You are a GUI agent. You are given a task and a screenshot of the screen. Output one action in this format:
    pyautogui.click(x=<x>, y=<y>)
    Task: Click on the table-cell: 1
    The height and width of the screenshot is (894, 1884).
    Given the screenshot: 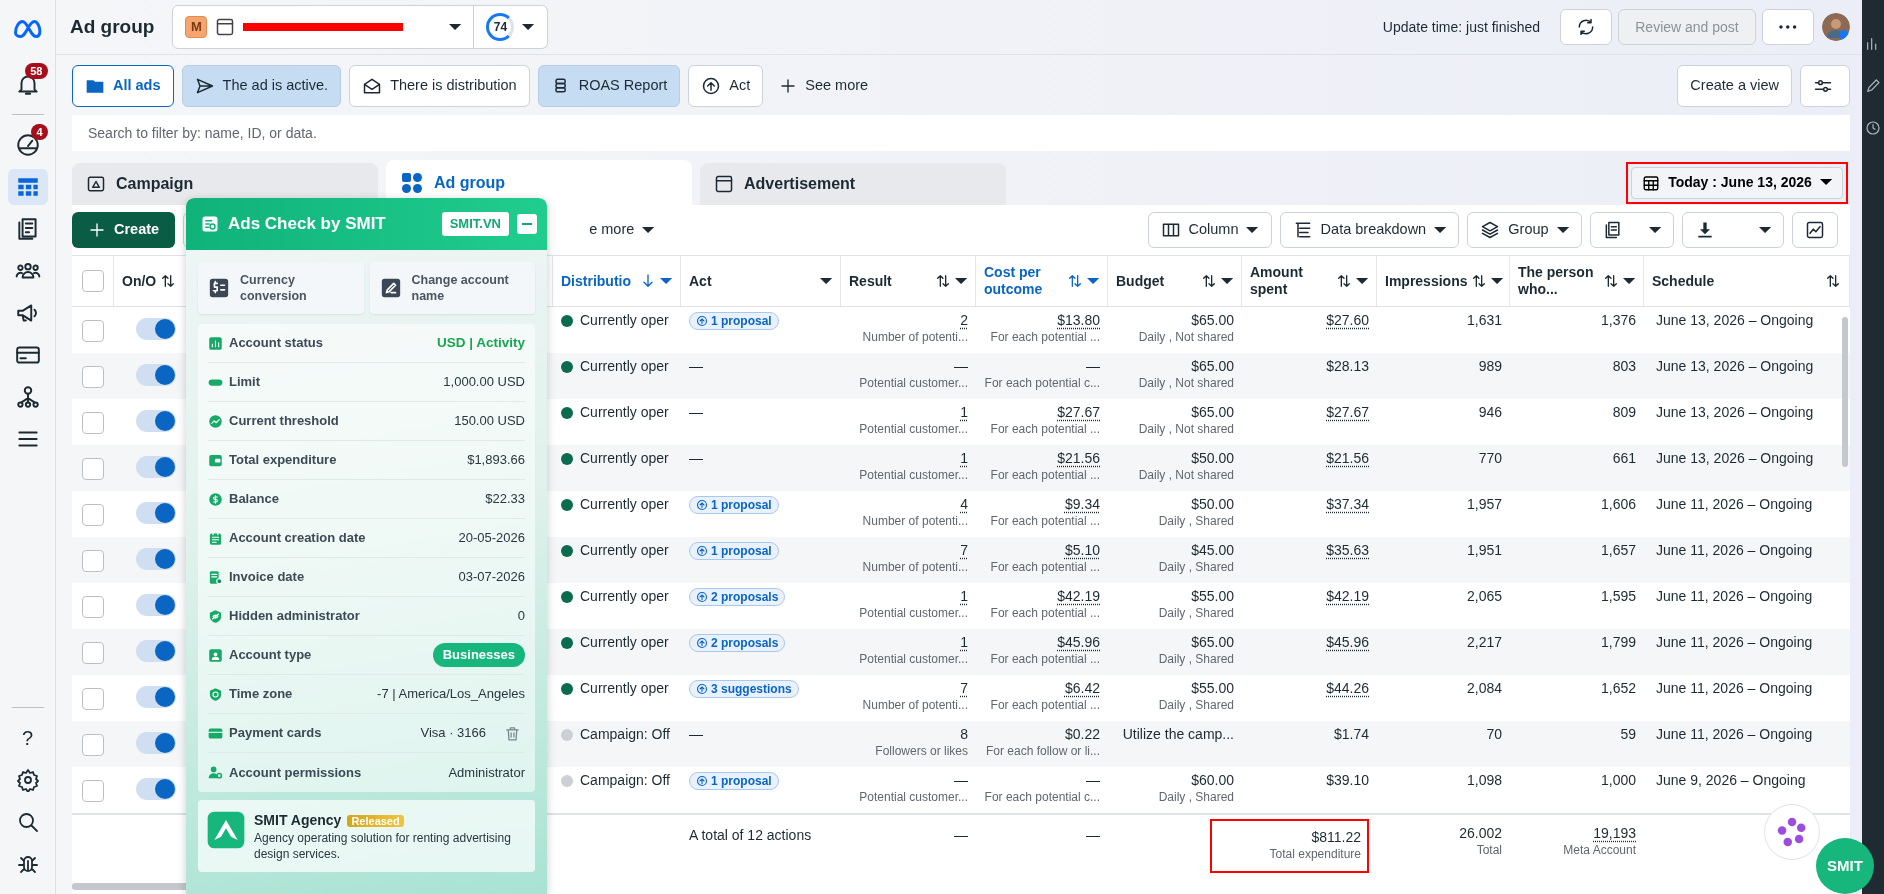 What is the action you would take?
    pyautogui.click(x=964, y=412)
    